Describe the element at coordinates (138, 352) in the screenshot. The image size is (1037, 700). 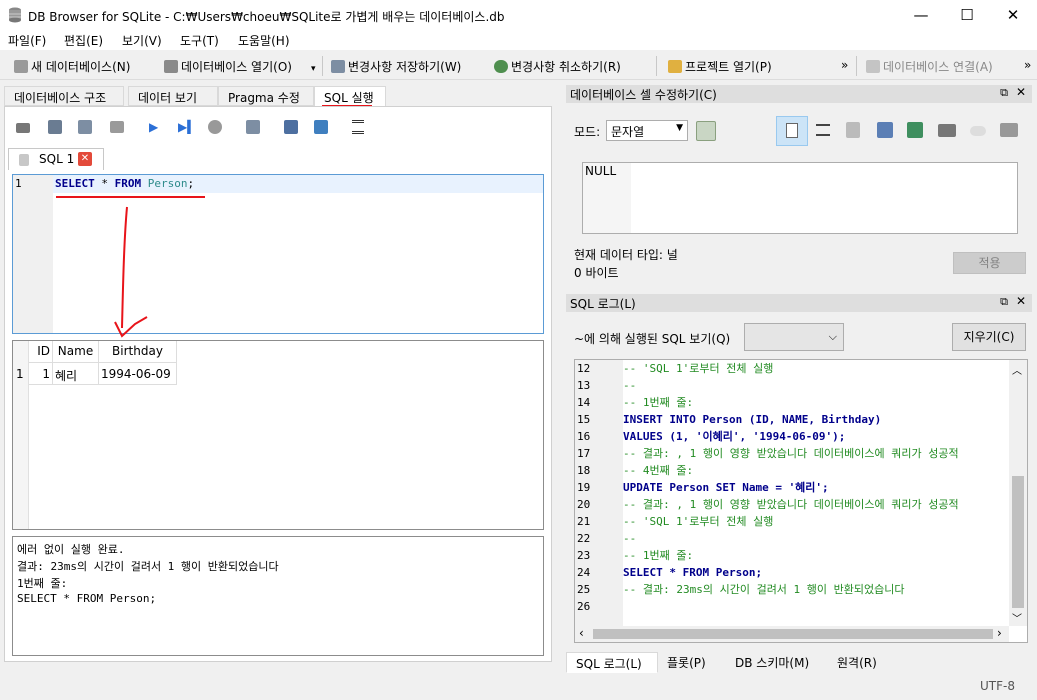
I see `column-header-birthday: Birthday` at that location.